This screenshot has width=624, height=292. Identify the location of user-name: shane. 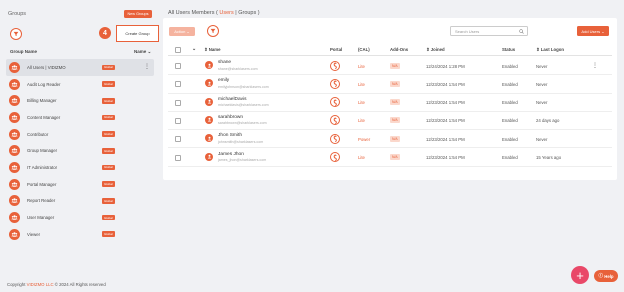
(224, 62).